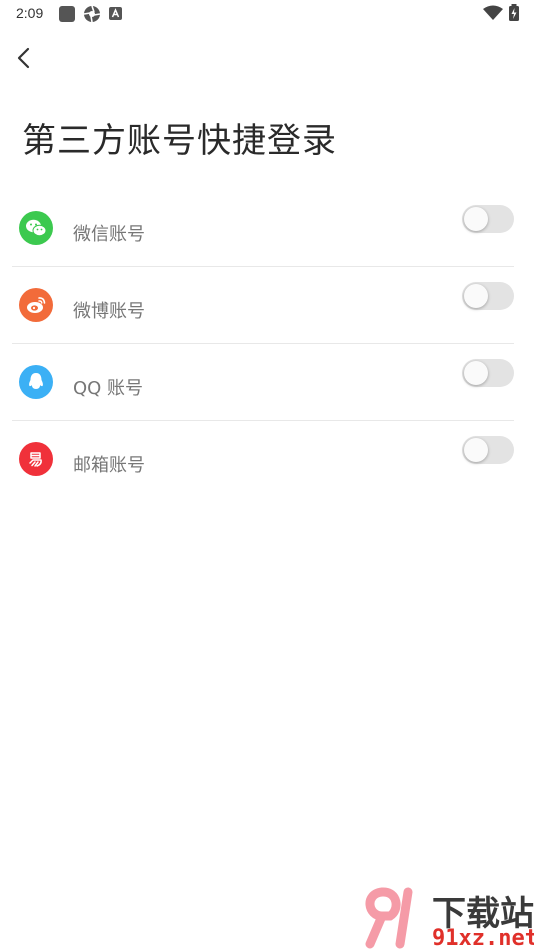 This screenshot has width=534, height=950. Describe the element at coordinates (263, 382) in the screenshot. I see `list-item-qq: QQ 账号` at that location.